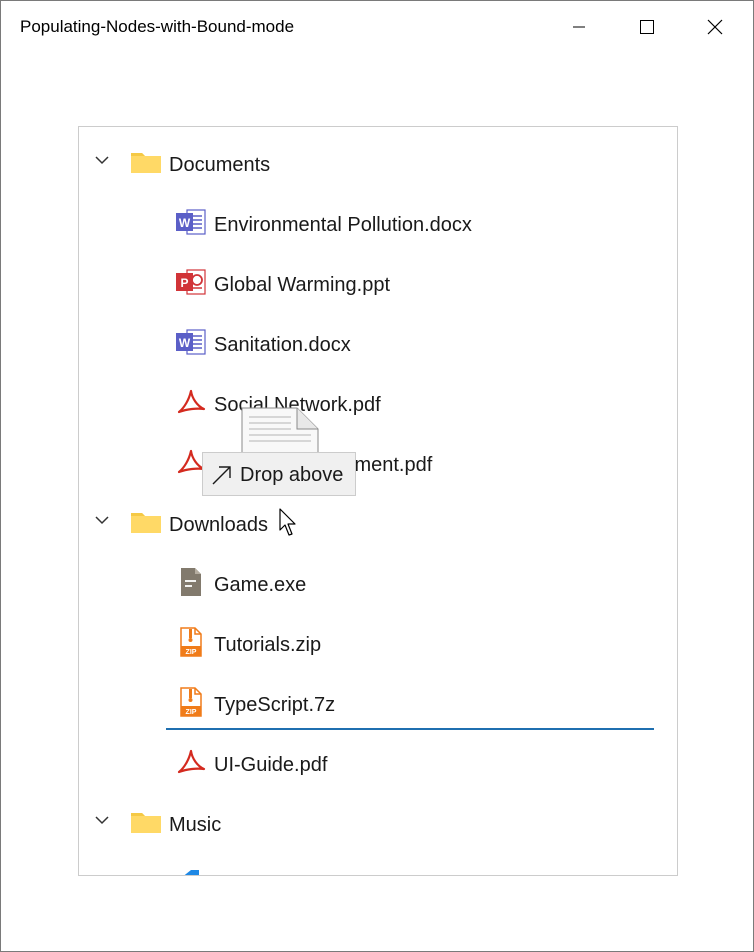 This screenshot has height=952, width=754. I want to click on close-icon, so click(715, 27).